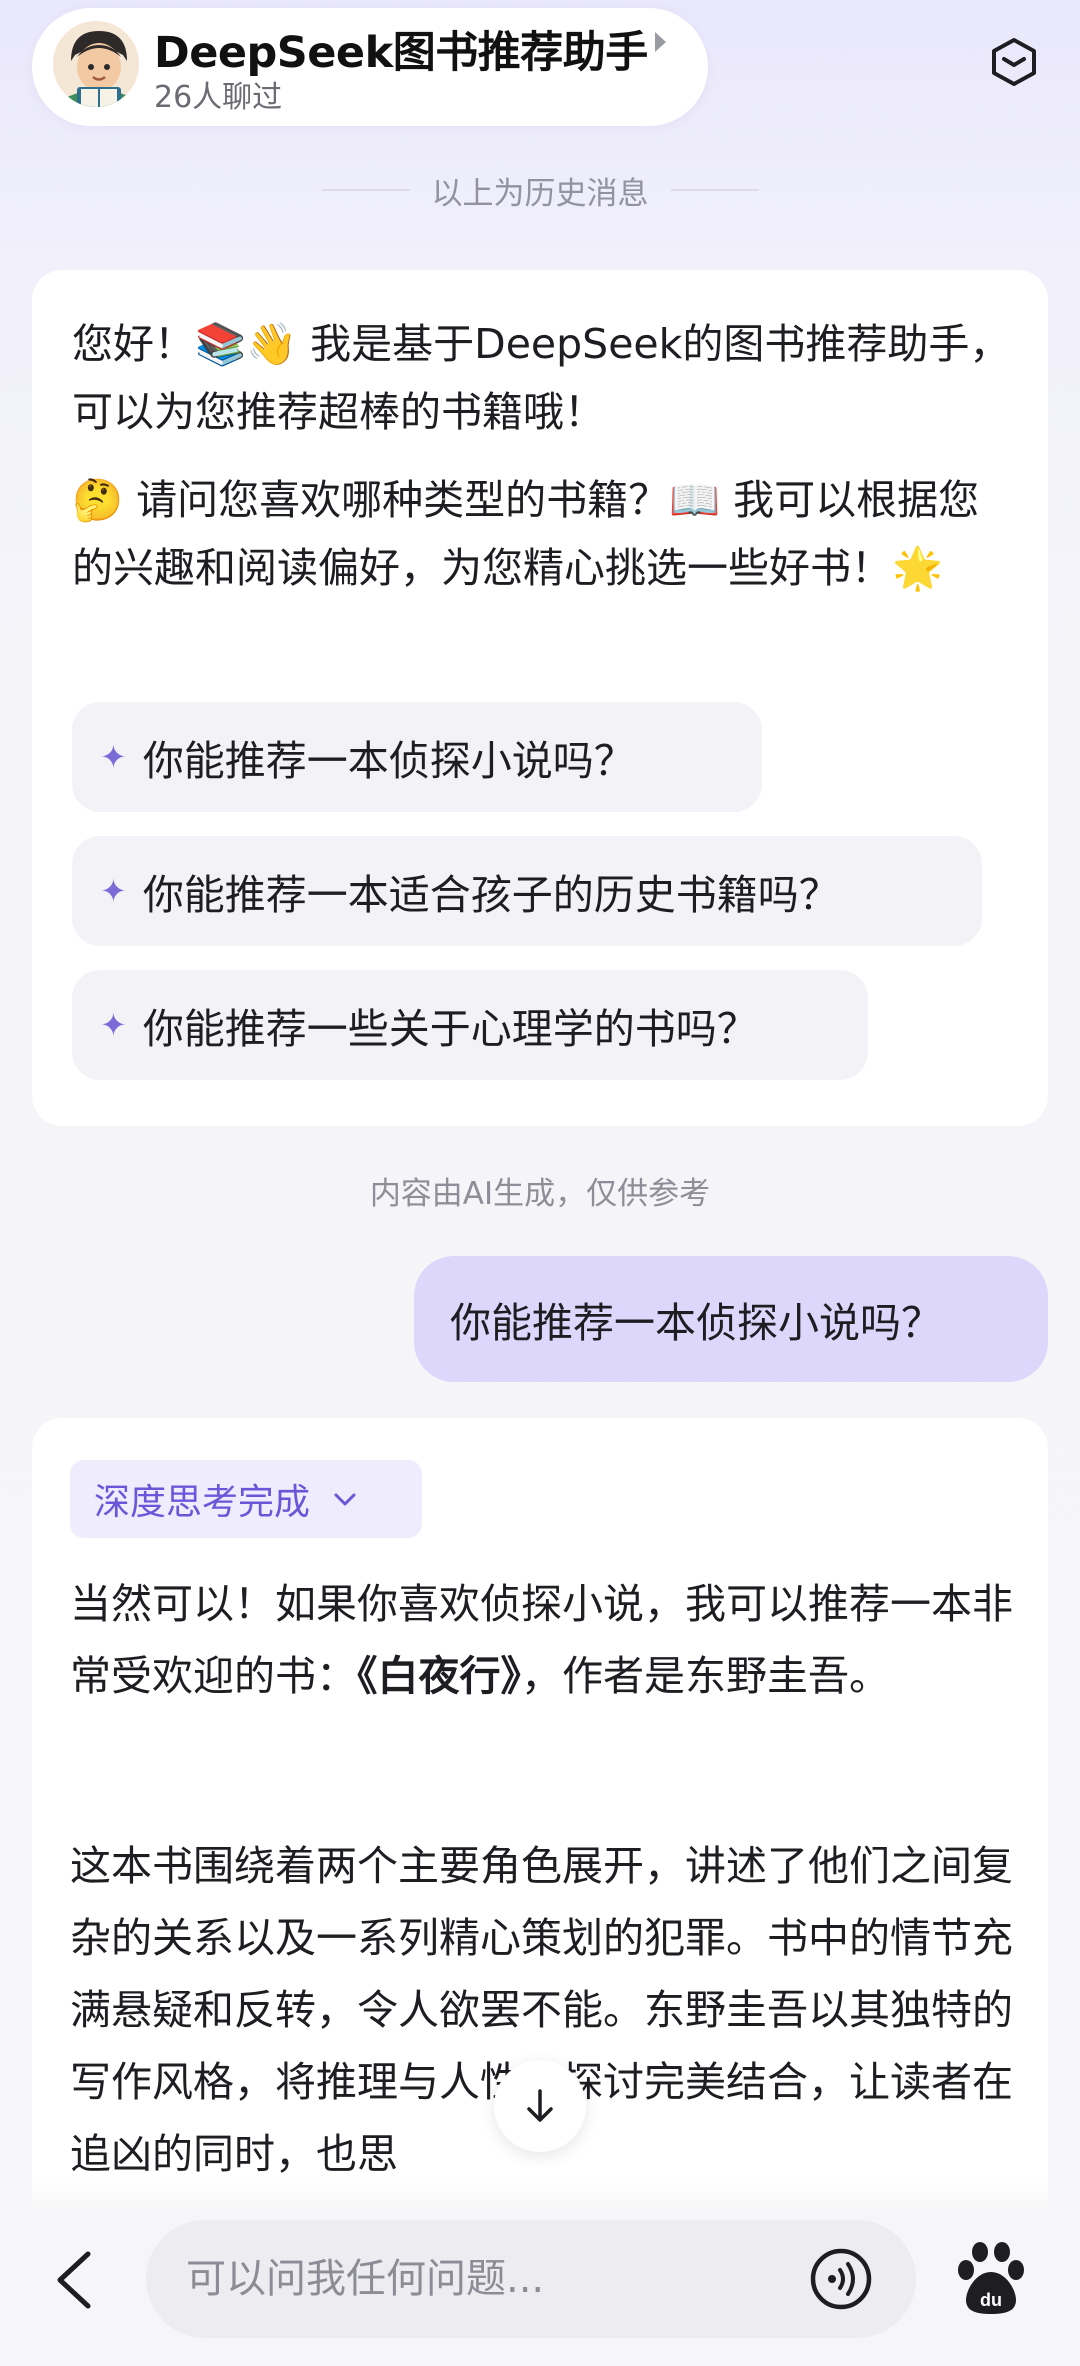 Image resolution: width=1080 pixels, height=2366 pixels. What do you see at coordinates (705, 1676) in the screenshot?
I see `reply-text-tail: ，作者是东野圭吾。` at bounding box center [705, 1676].